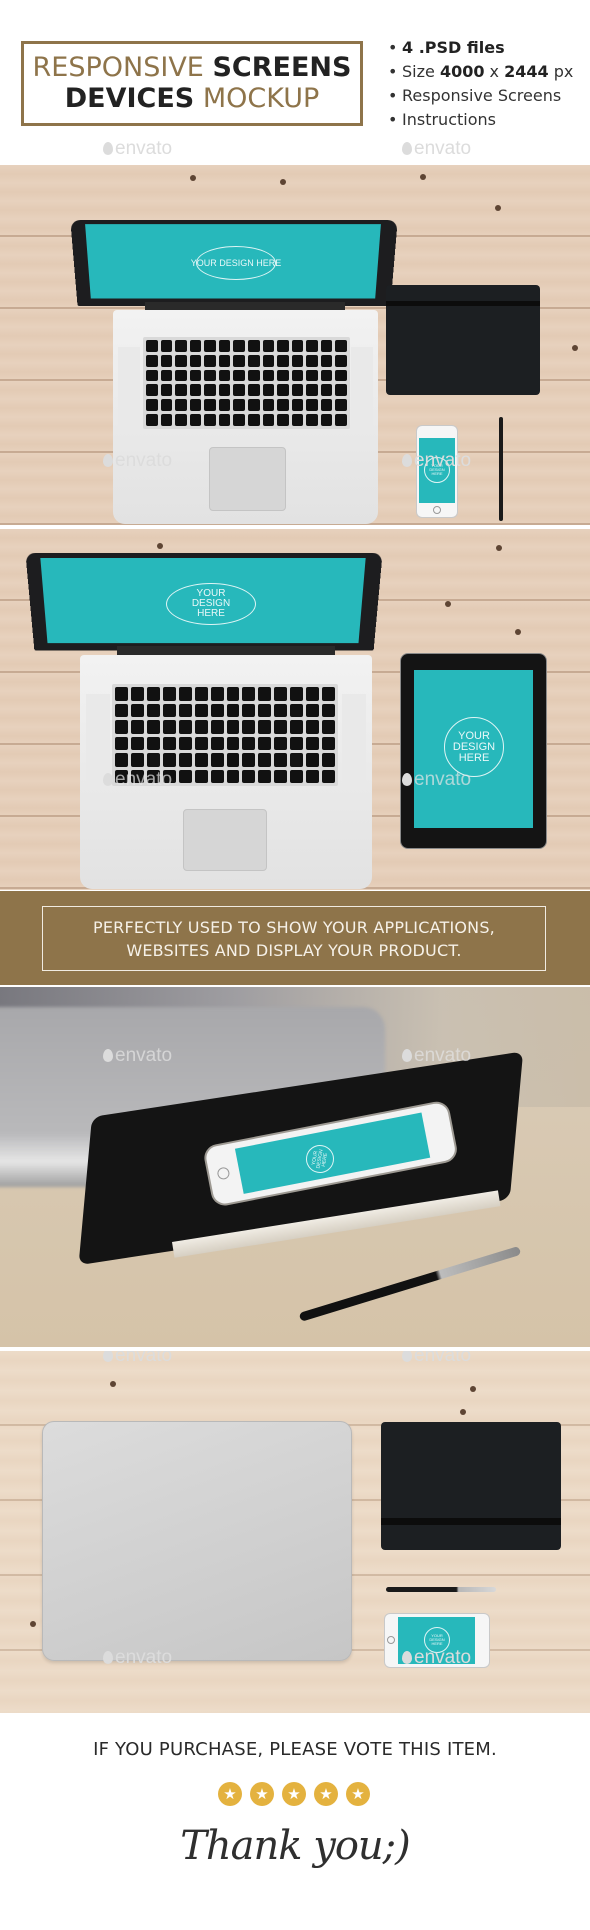  What do you see at coordinates (474, 735) in the screenshot?
I see `design-text: YOUR` at bounding box center [474, 735].